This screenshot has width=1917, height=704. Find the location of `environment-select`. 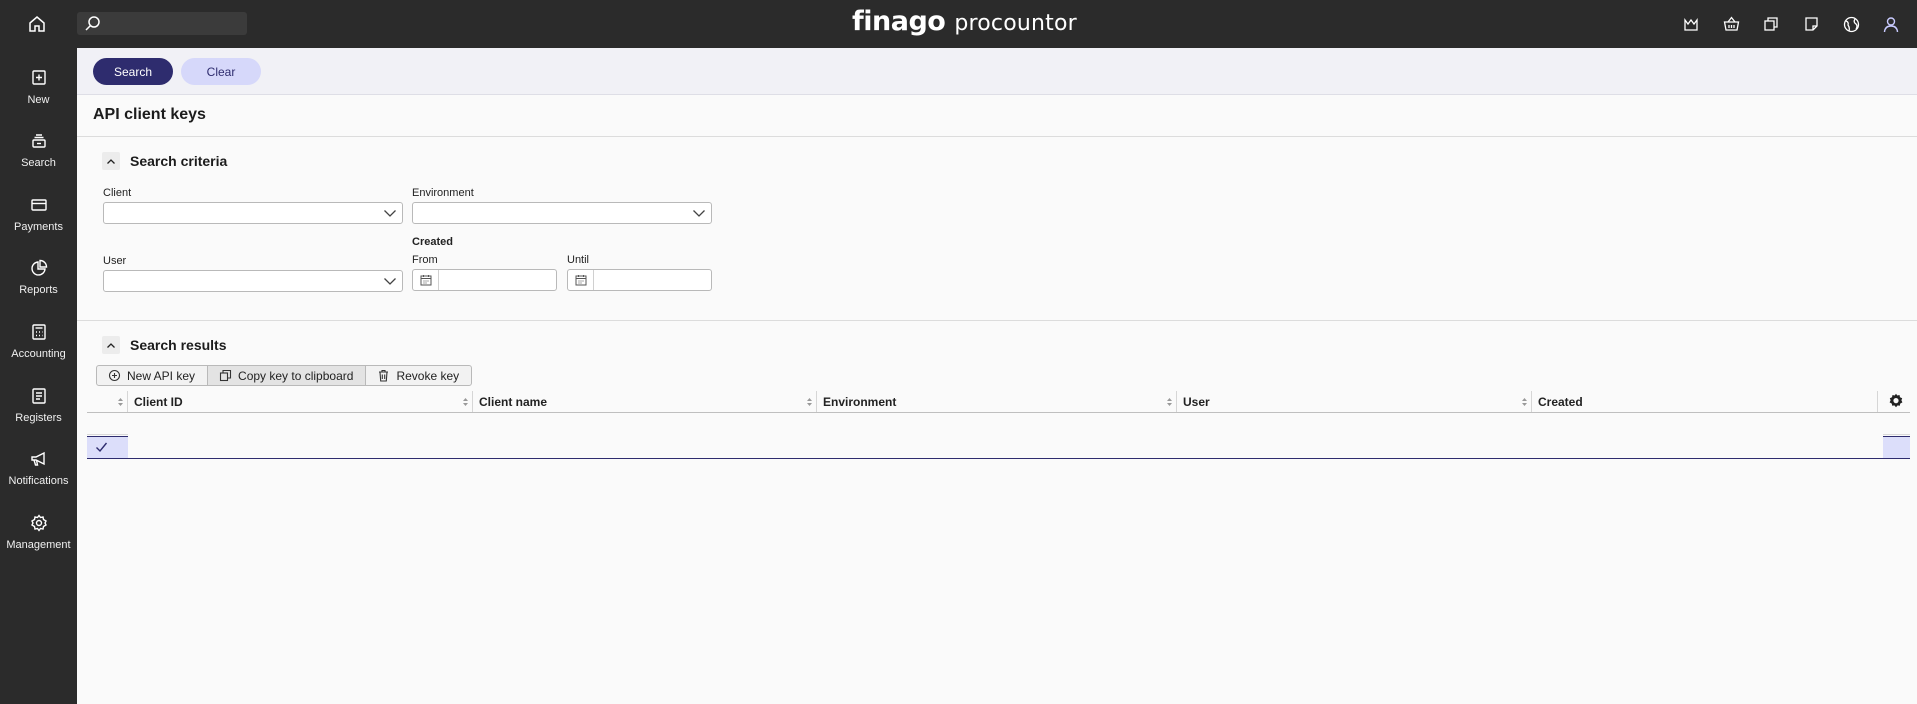

environment-select is located at coordinates (562, 213).